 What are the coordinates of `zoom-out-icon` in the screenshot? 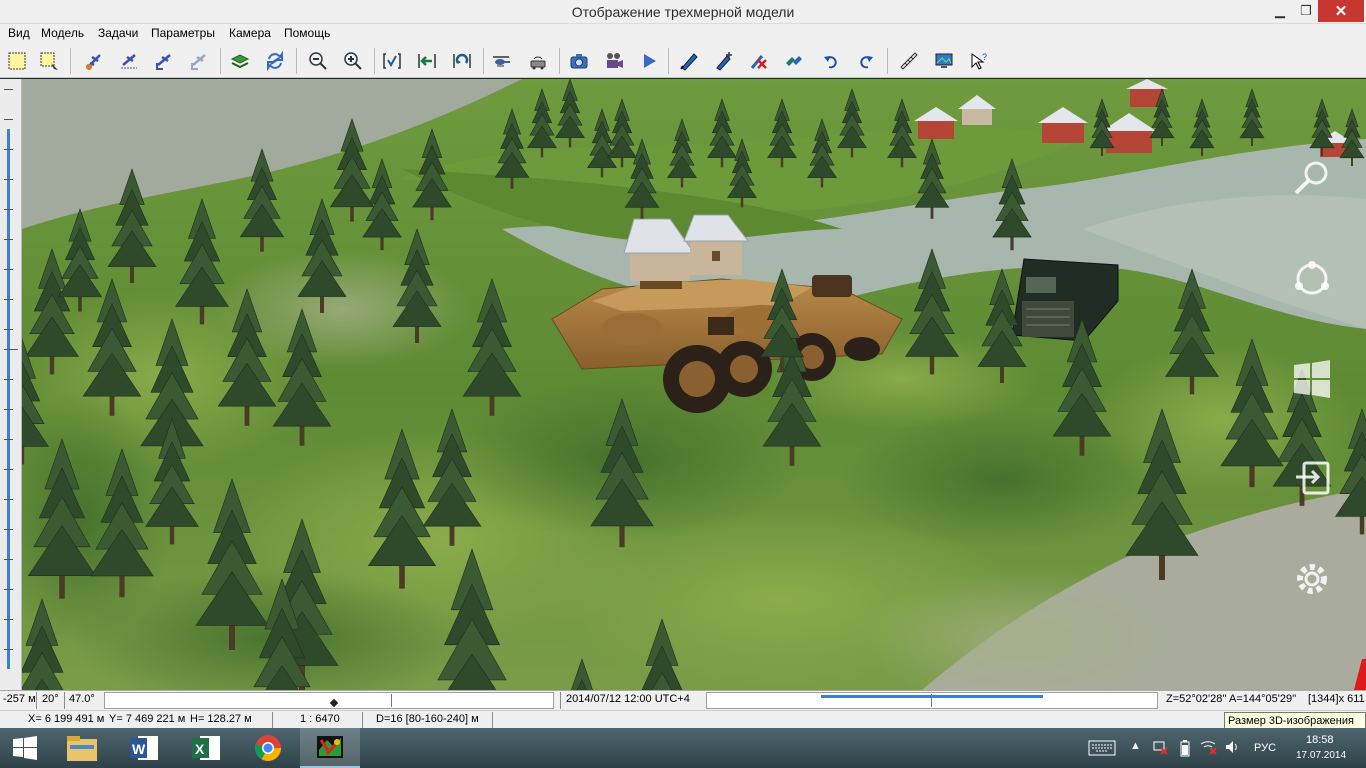 It's located at (318, 61).